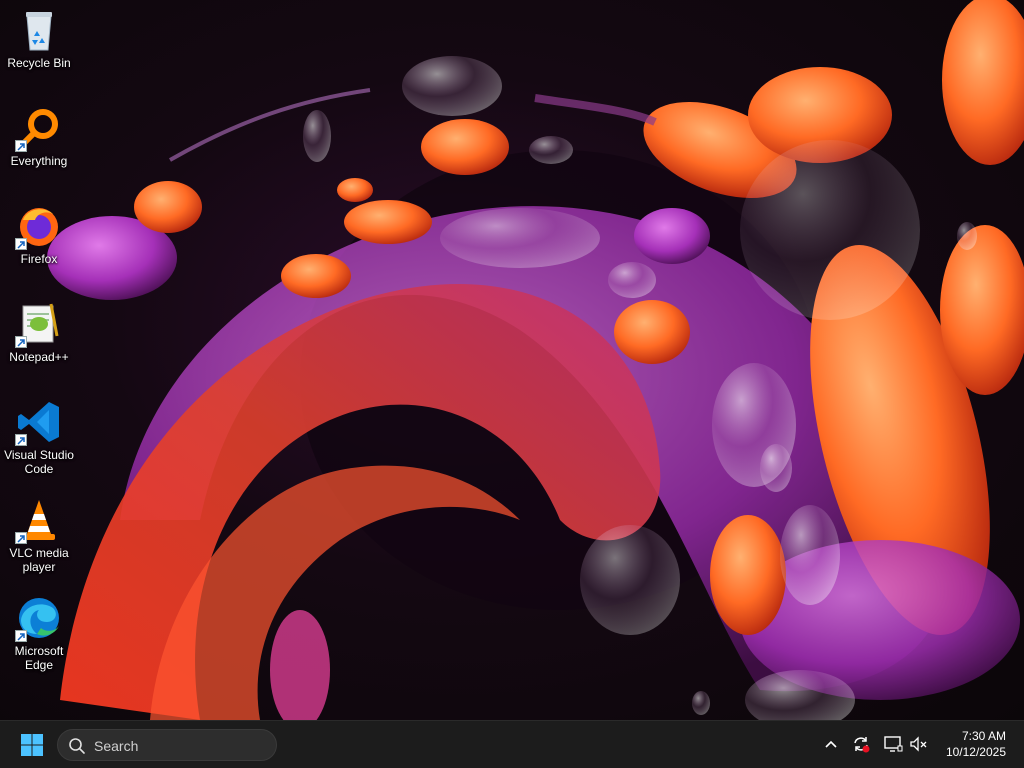 The image size is (1024, 768). I want to click on desktop-icon-label: Firefox, so click(39, 259).